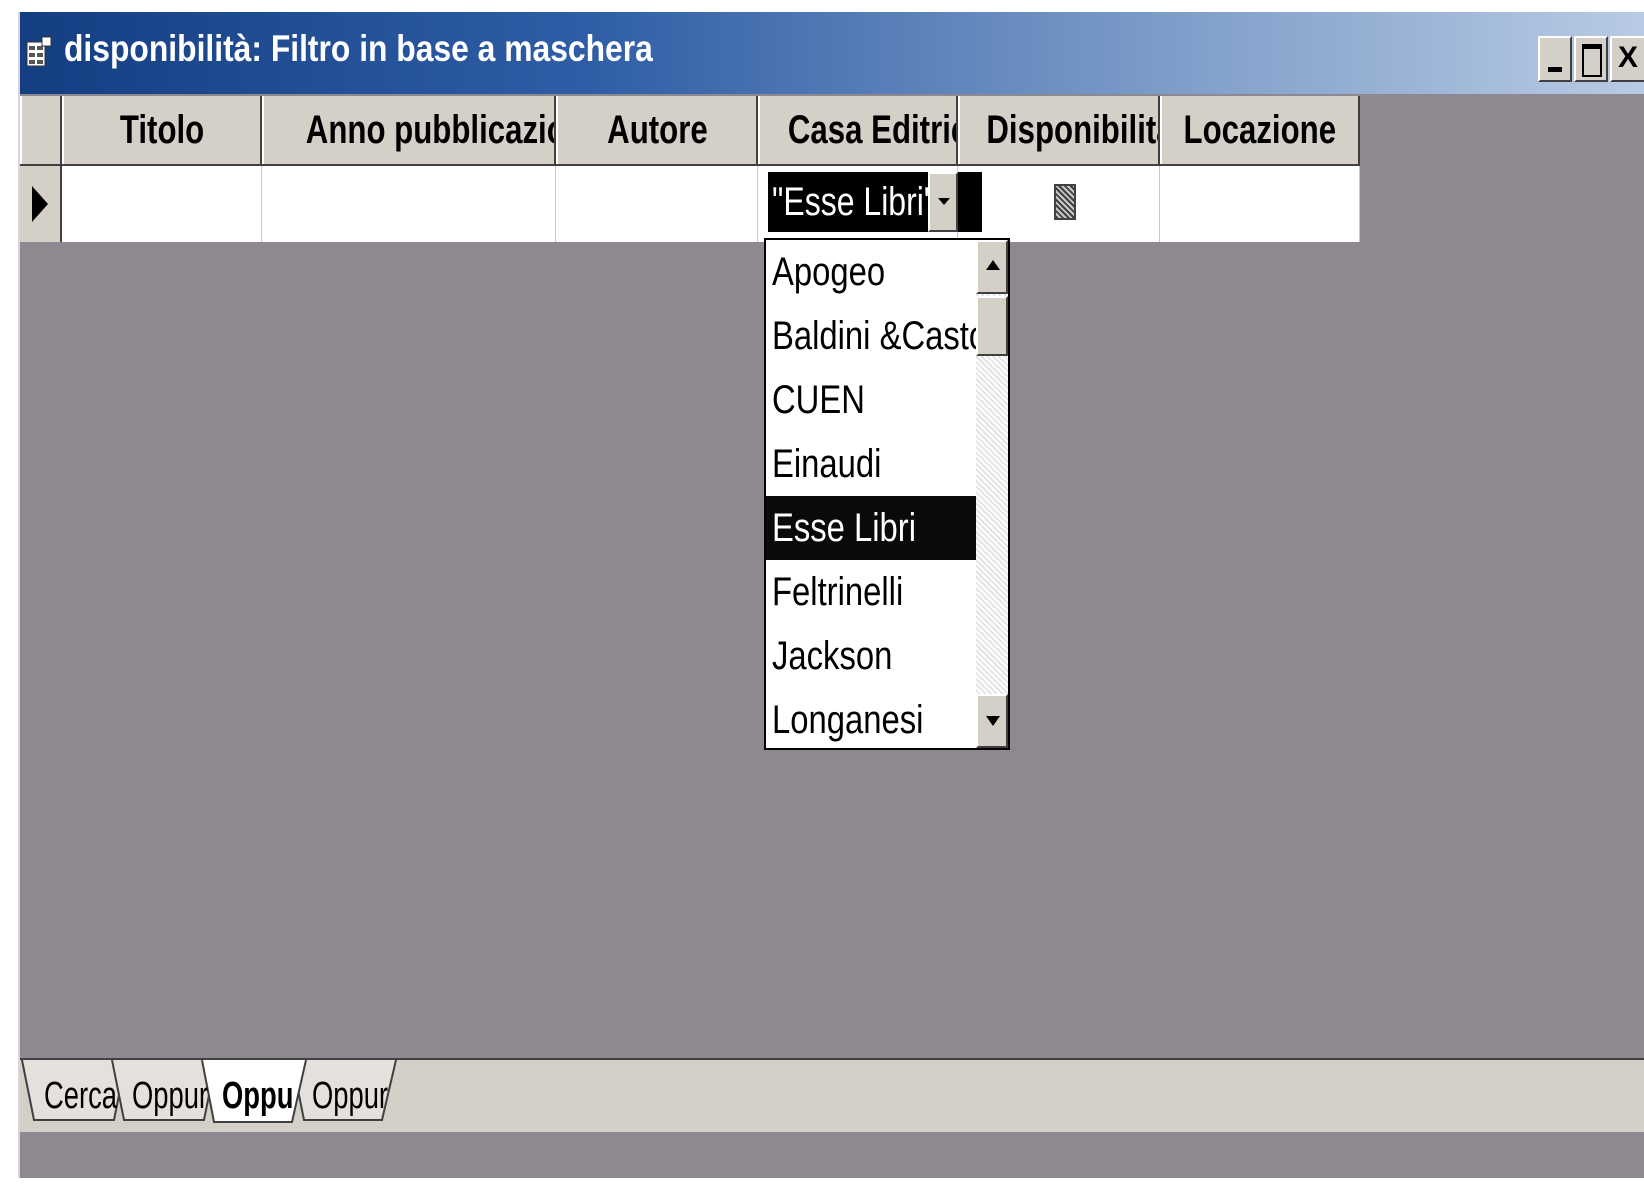 Image resolution: width=1644 pixels, height=1188 pixels. What do you see at coordinates (871, 272) in the screenshot?
I see `dropdown-option: Apogeo` at bounding box center [871, 272].